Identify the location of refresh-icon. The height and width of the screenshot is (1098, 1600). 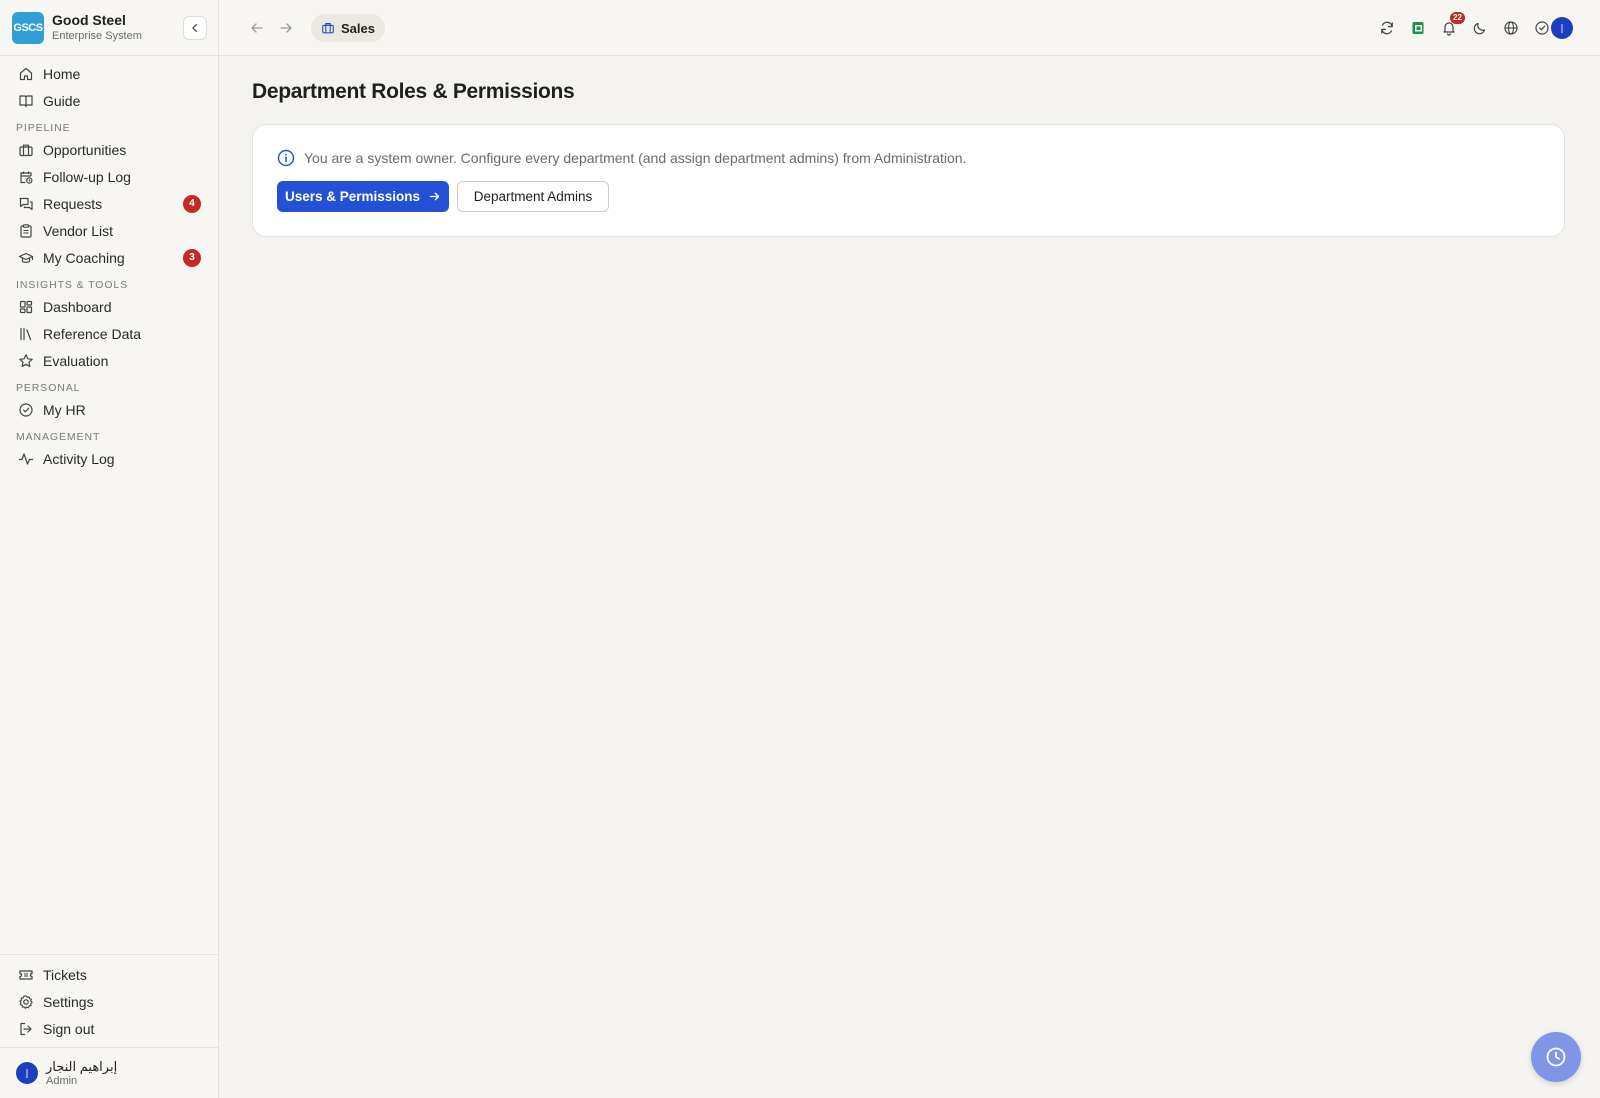
(1387, 28).